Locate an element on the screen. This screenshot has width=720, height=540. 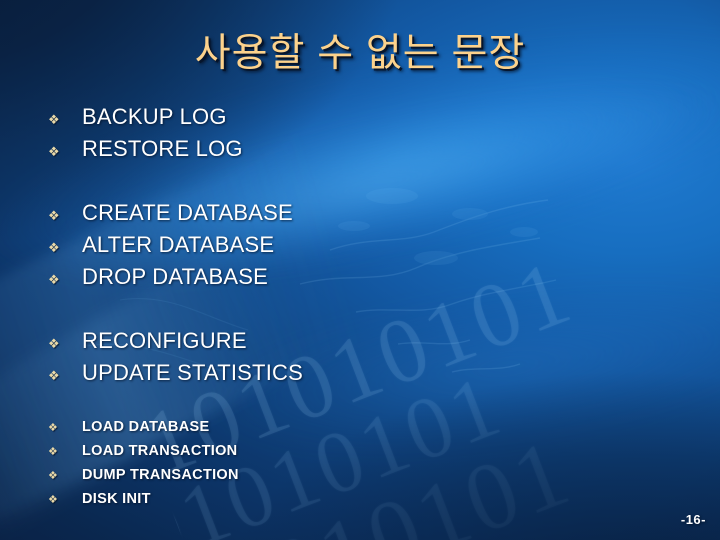
bullet-item-label: LOAD TRANSACTION is located at coordinates (160, 451).